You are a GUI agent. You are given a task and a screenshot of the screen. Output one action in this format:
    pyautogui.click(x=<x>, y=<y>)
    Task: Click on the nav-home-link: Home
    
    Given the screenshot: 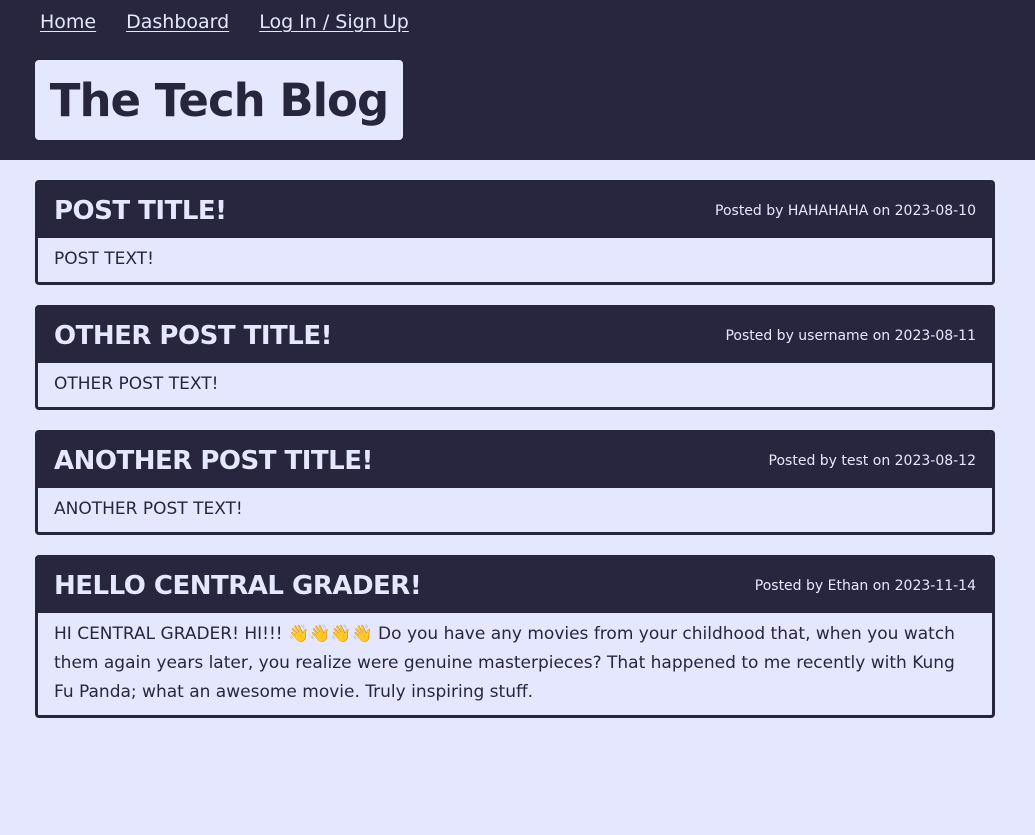 What is the action you would take?
    pyautogui.click(x=68, y=22)
    